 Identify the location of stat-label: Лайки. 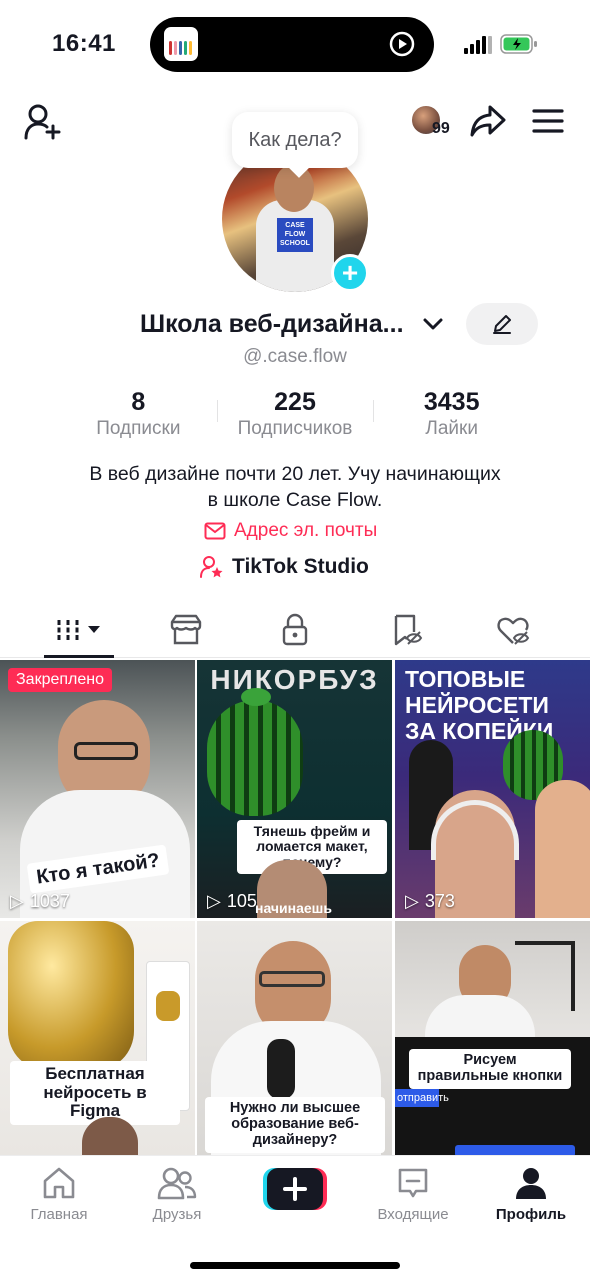
(451, 428).